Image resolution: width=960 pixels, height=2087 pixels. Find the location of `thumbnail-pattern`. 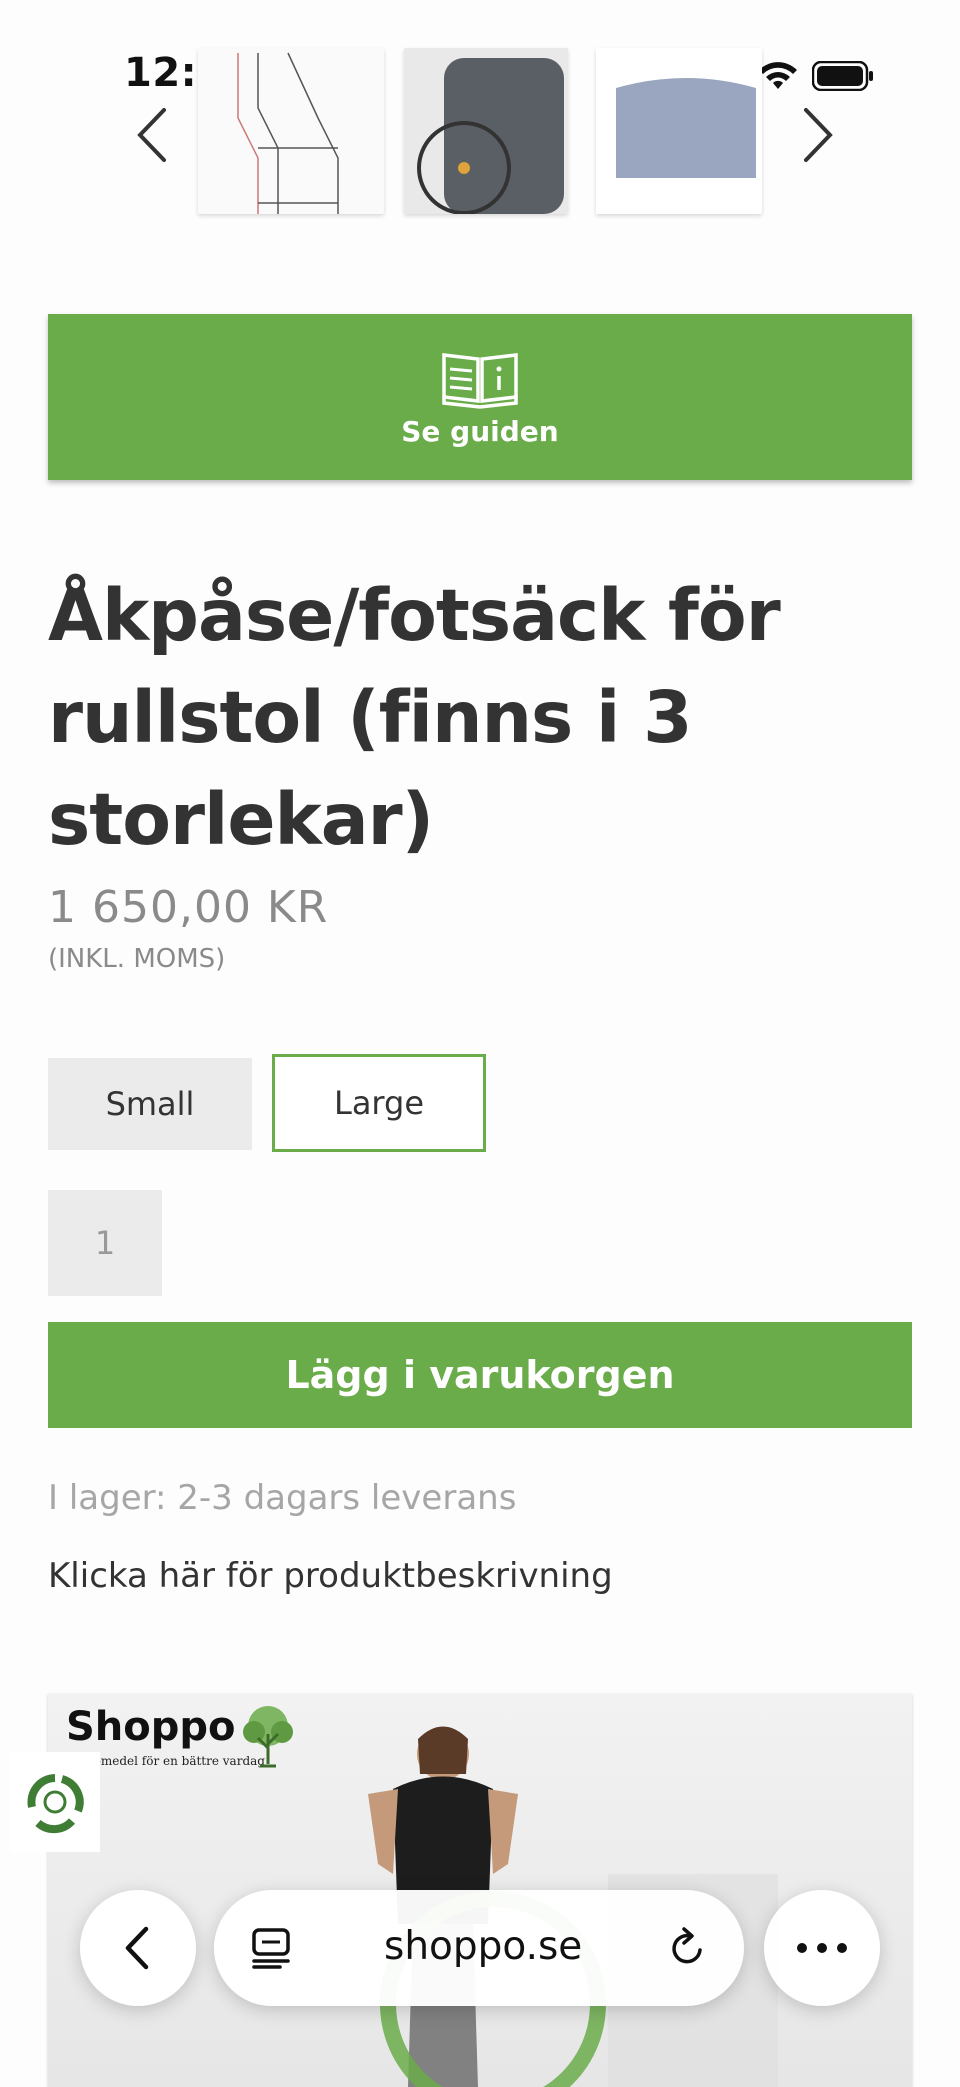

thumbnail-pattern is located at coordinates (291, 131).